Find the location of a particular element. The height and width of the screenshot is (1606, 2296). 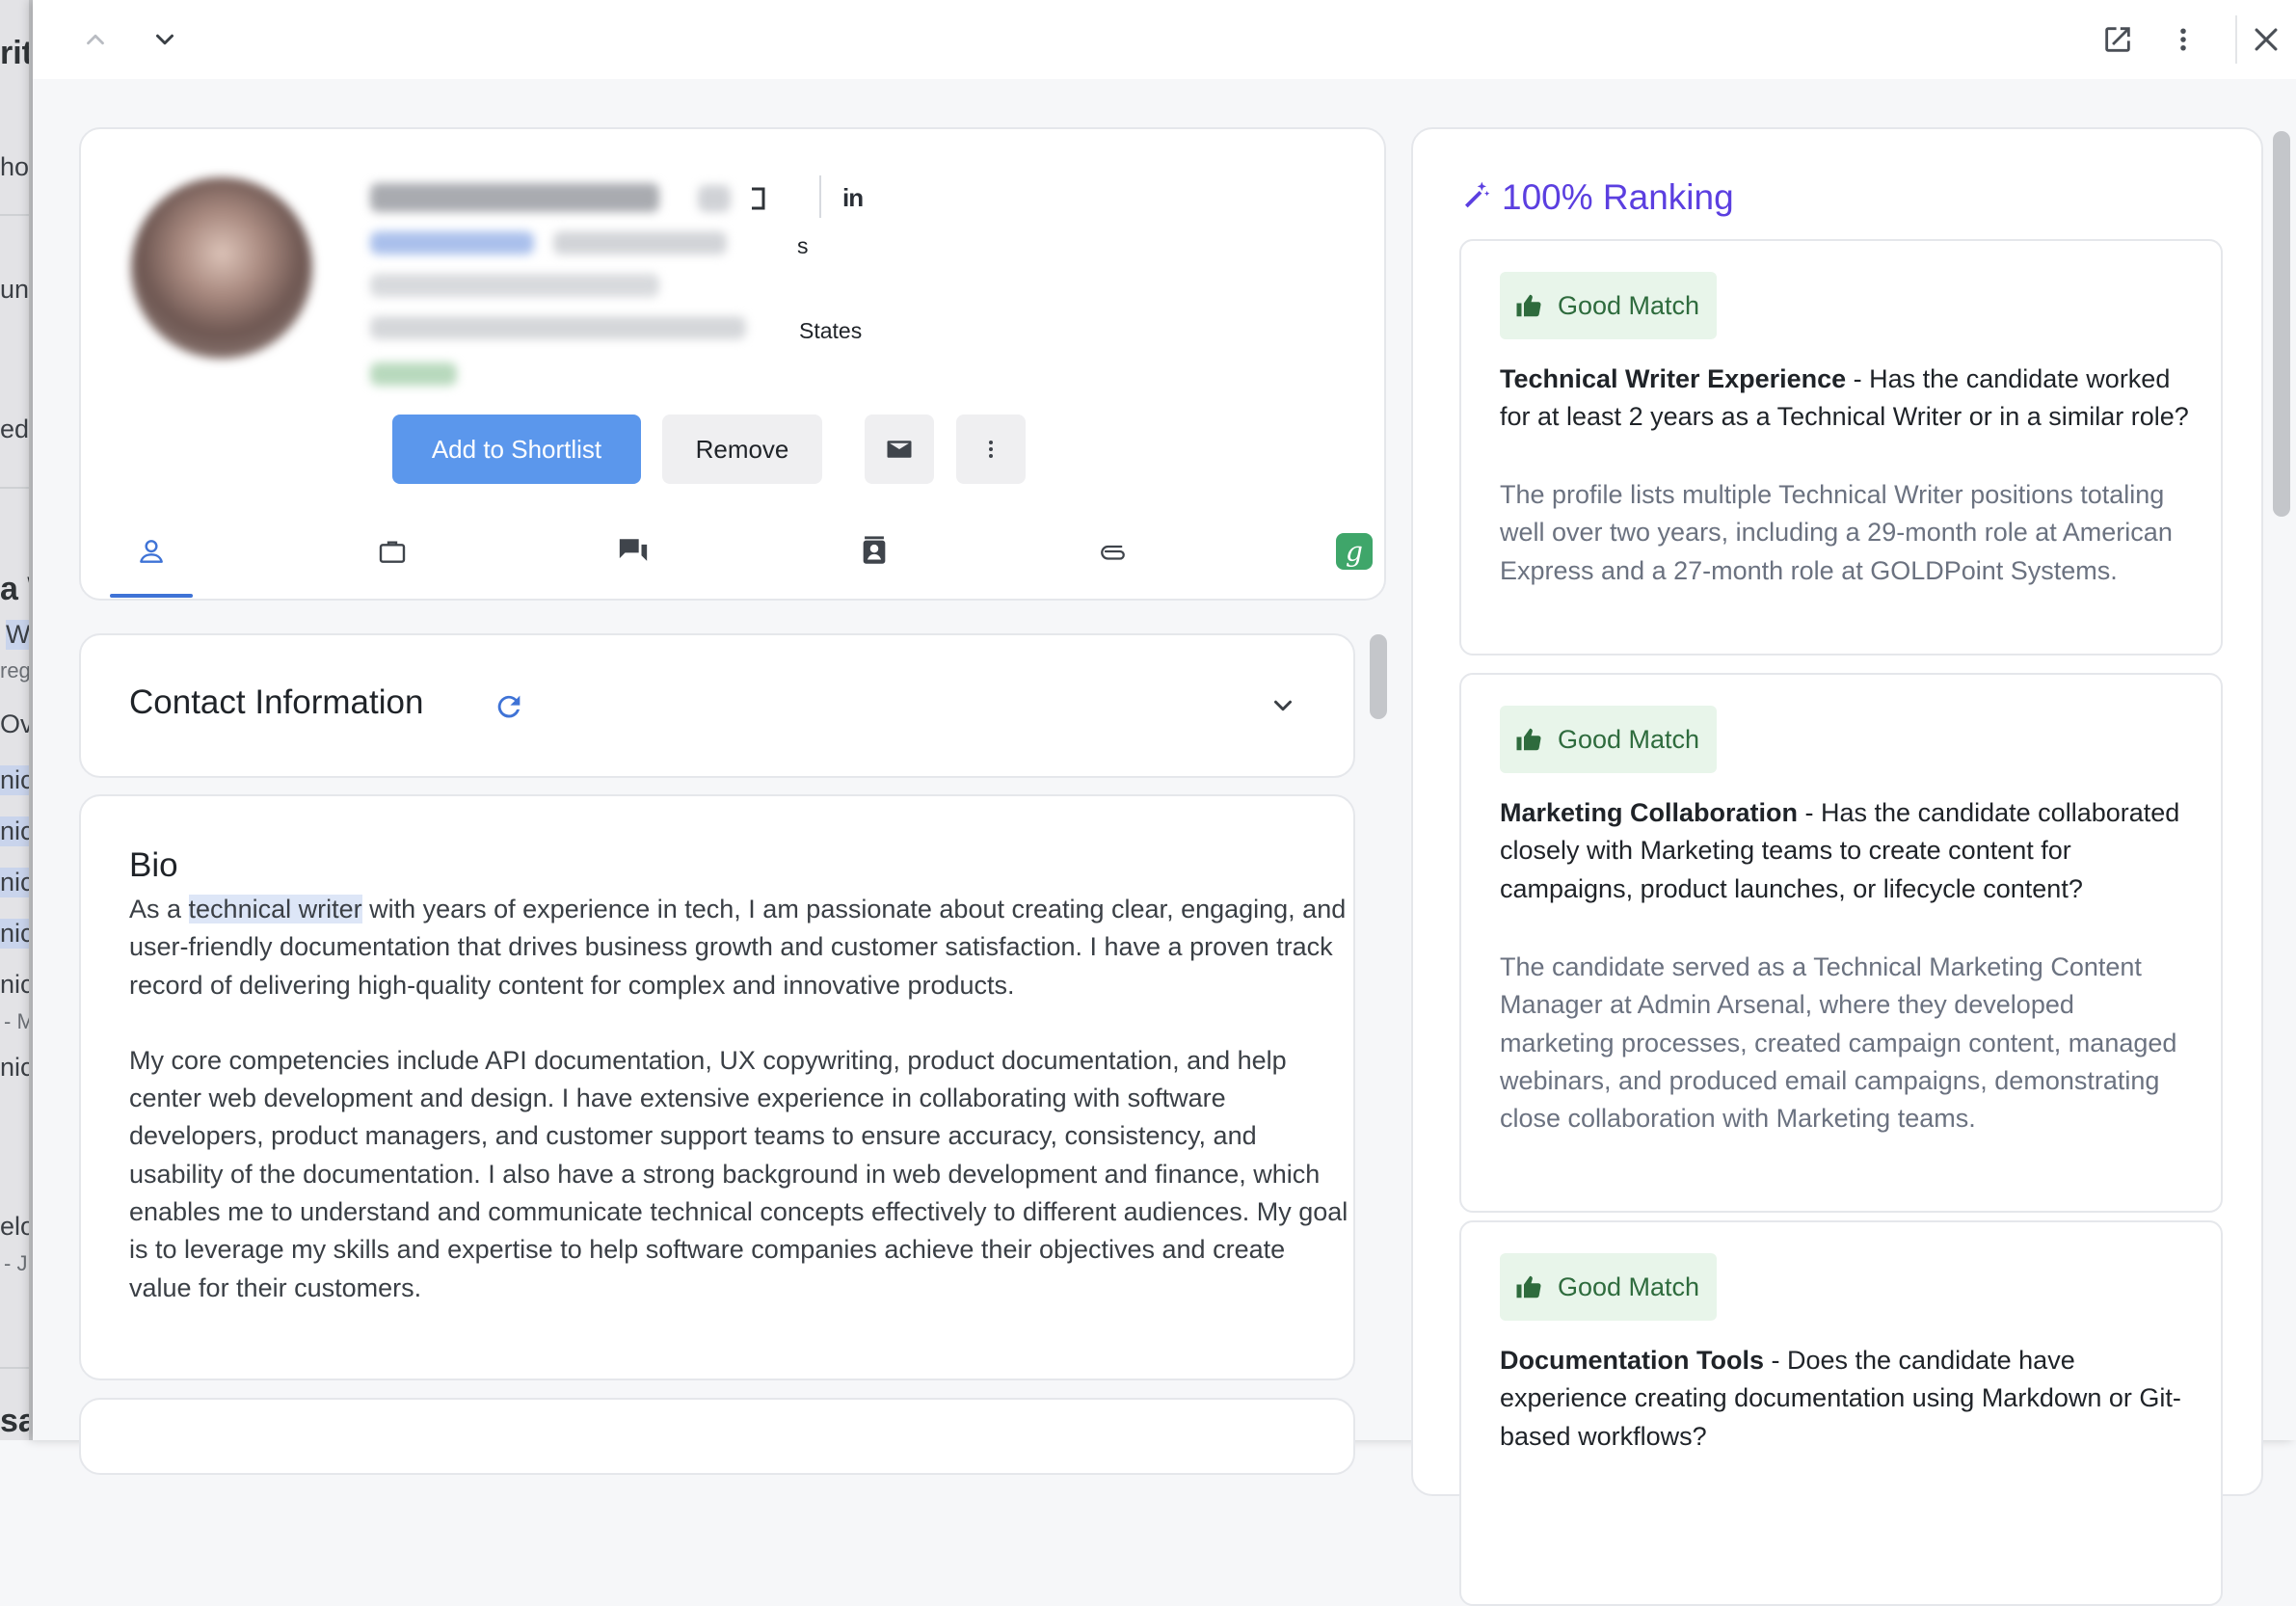

underlay-text: ed is located at coordinates (15, 429).